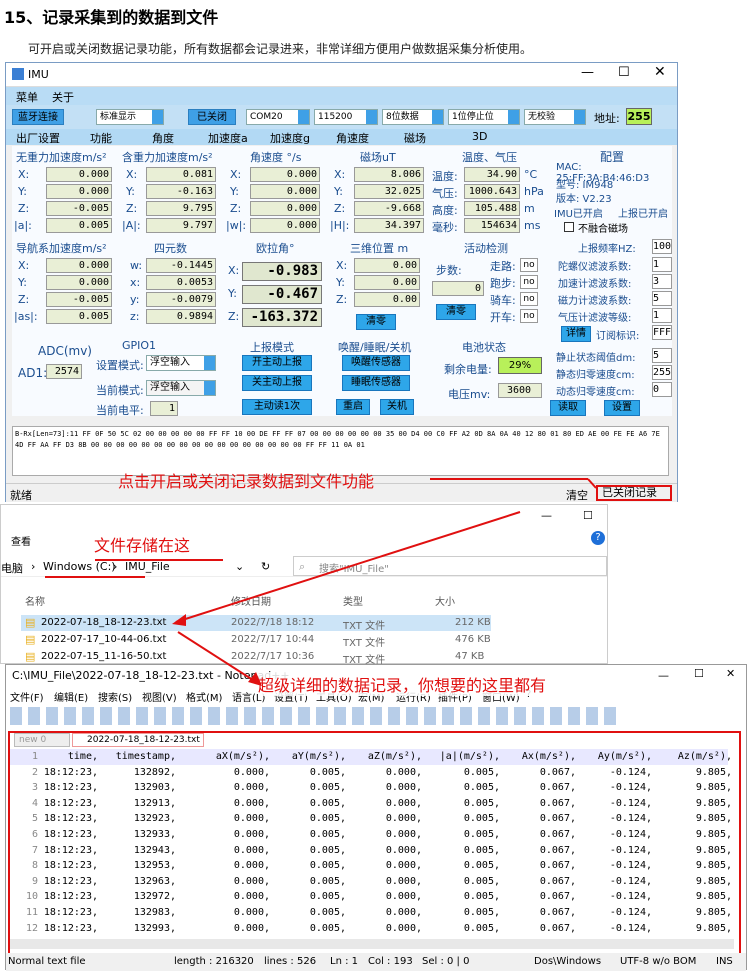 The image size is (750, 974). Describe the element at coordinates (179, 620) in the screenshot. I see `arrowhead-icon` at that location.